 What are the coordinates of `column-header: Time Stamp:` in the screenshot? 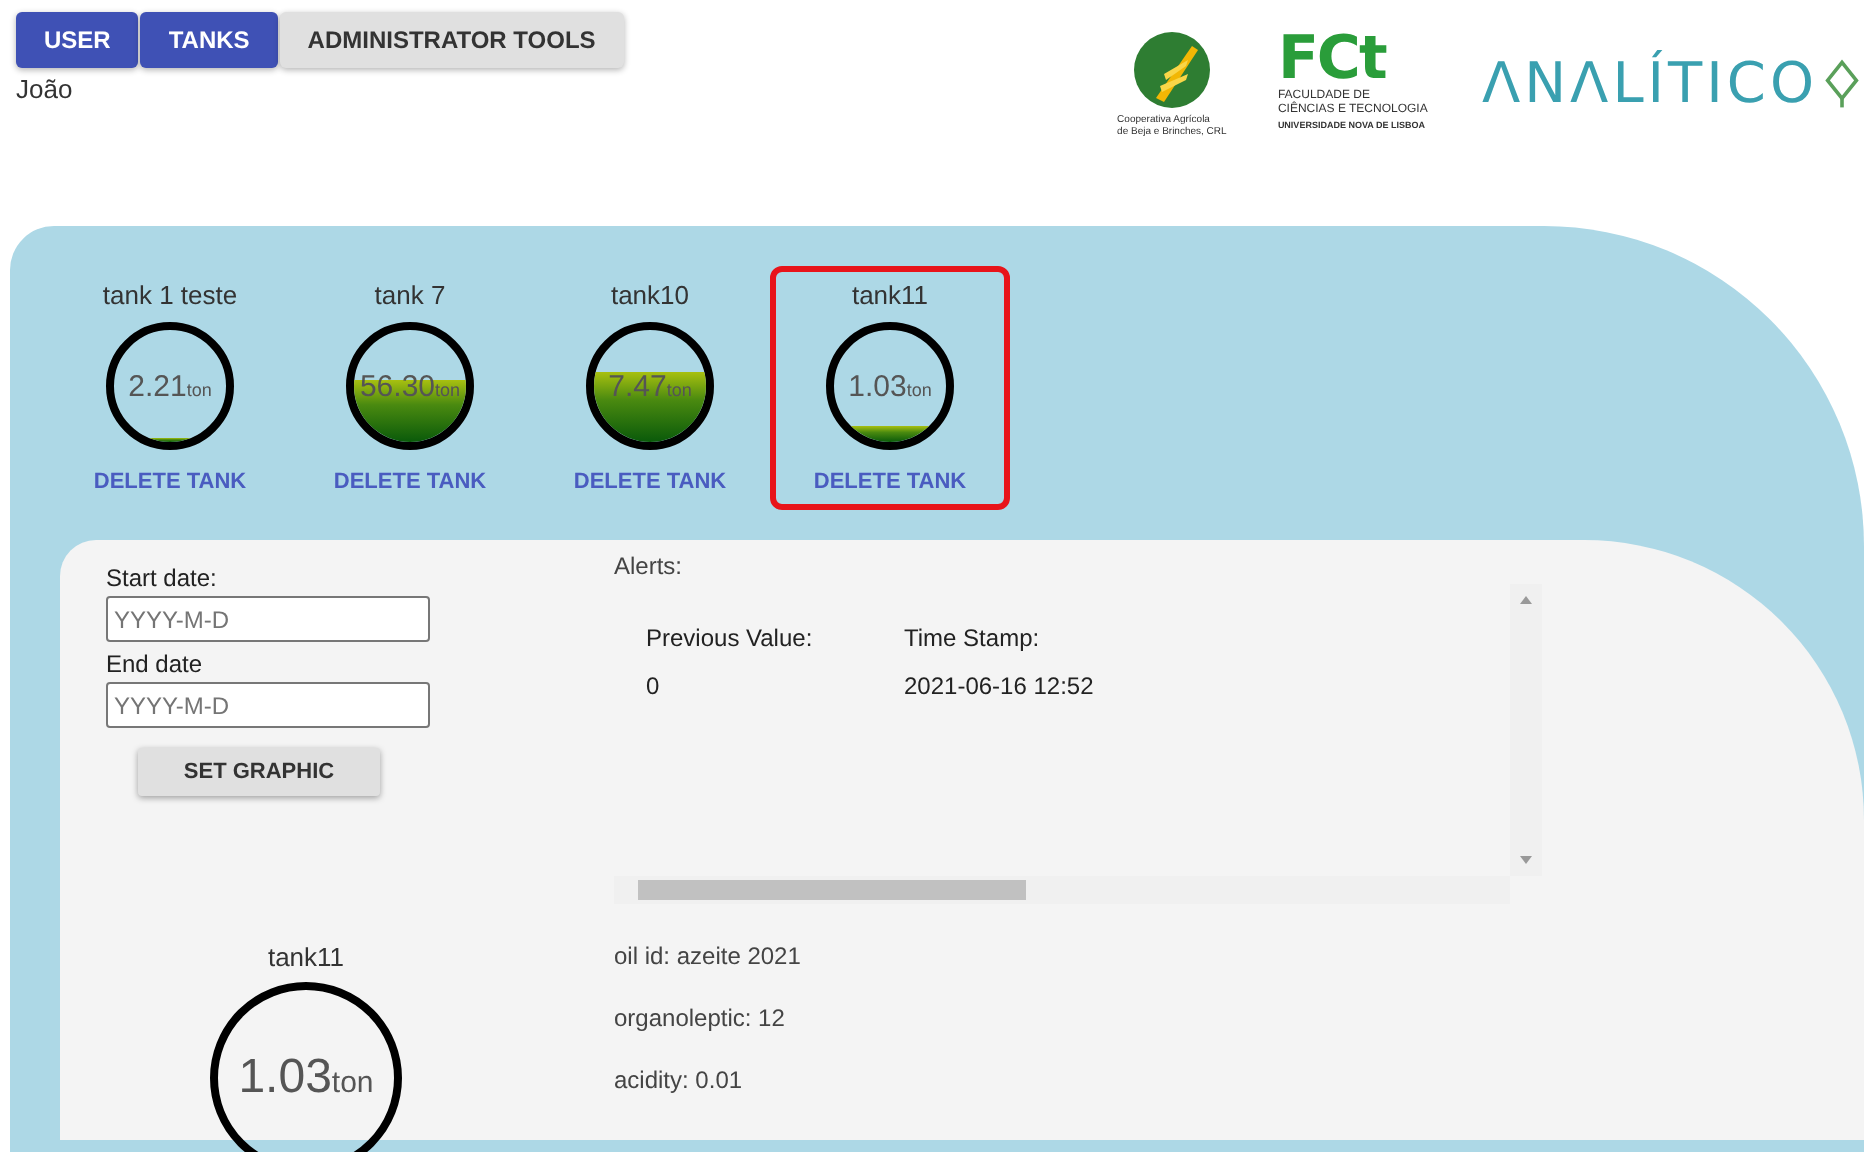 It's located at (973, 638).